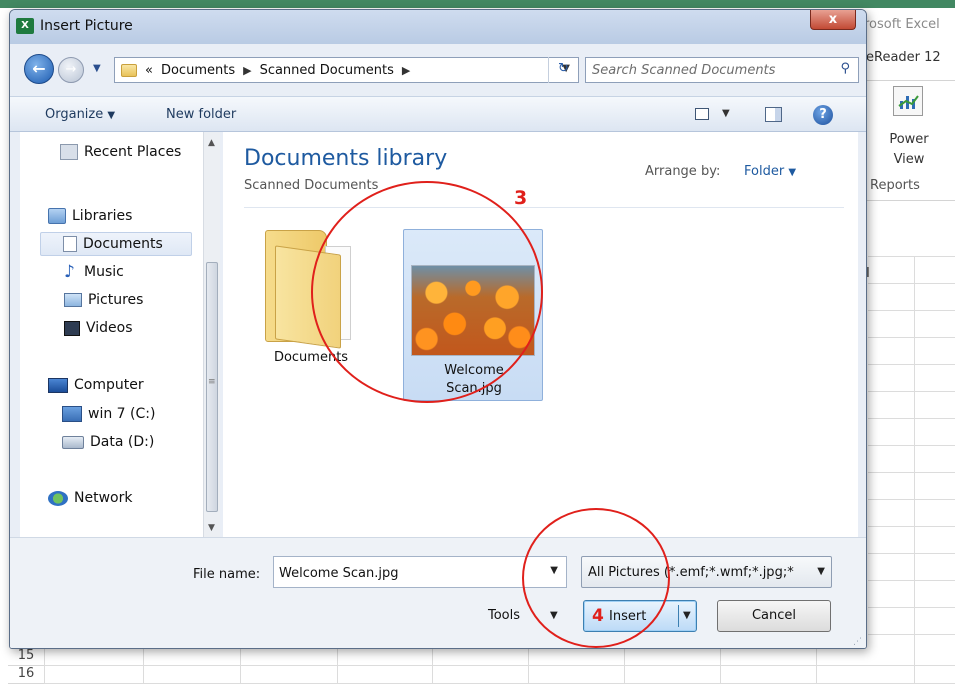  What do you see at coordinates (71, 272) in the screenshot?
I see `music-icon` at bounding box center [71, 272].